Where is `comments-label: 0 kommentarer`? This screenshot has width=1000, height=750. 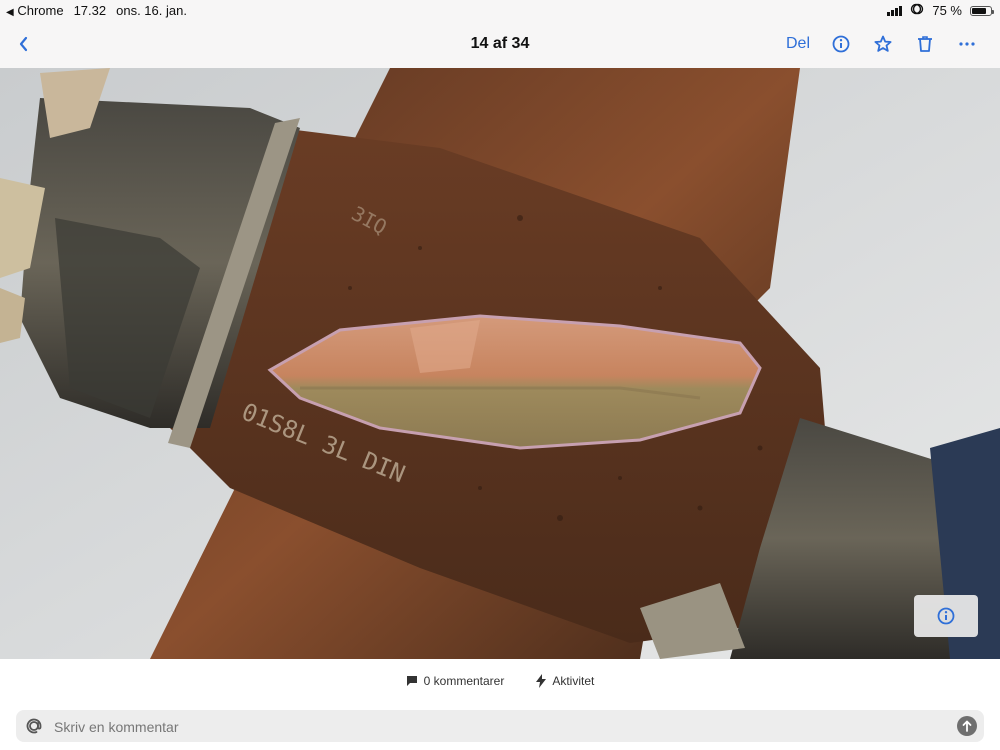 comments-label: 0 kommentarer is located at coordinates (464, 681).